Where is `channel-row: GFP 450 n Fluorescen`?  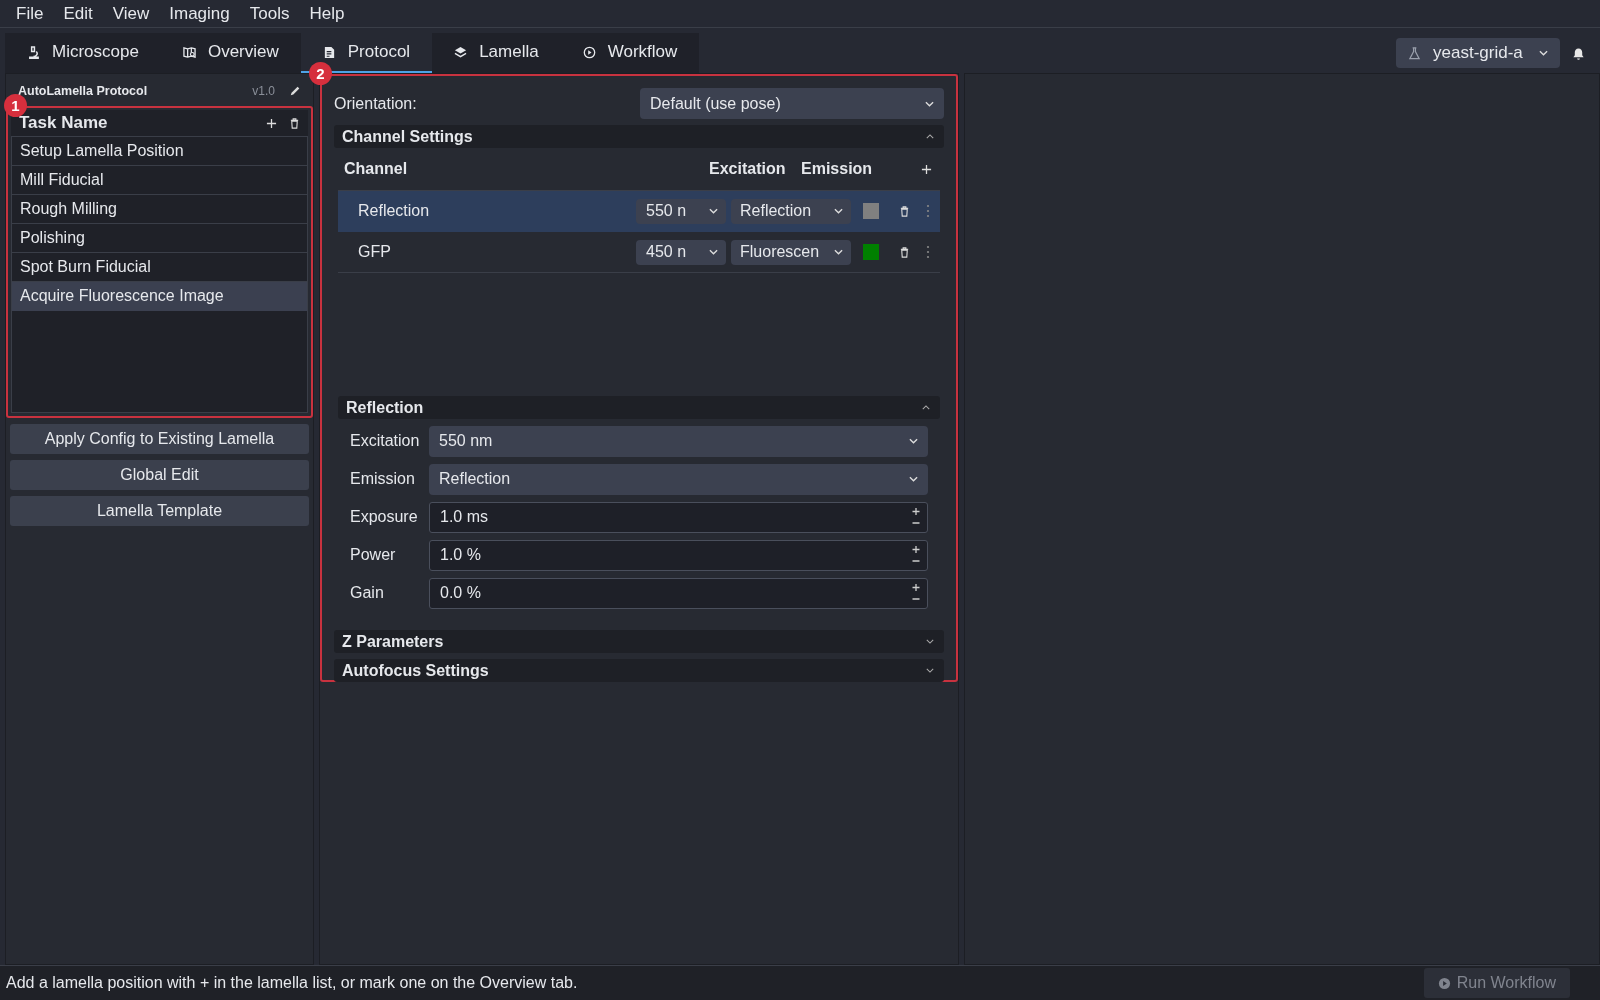
channel-row: GFP 450 n Fluorescen is located at coordinates (639, 252).